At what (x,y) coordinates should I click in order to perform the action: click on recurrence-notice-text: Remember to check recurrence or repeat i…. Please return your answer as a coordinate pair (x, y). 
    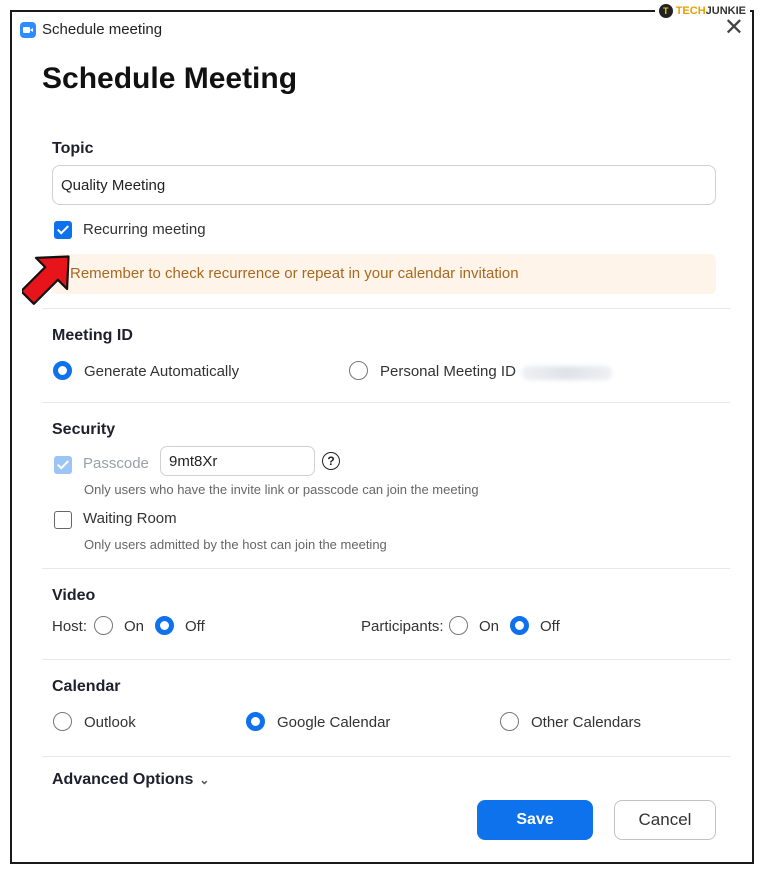
    Looking at the image, I should click on (294, 273).